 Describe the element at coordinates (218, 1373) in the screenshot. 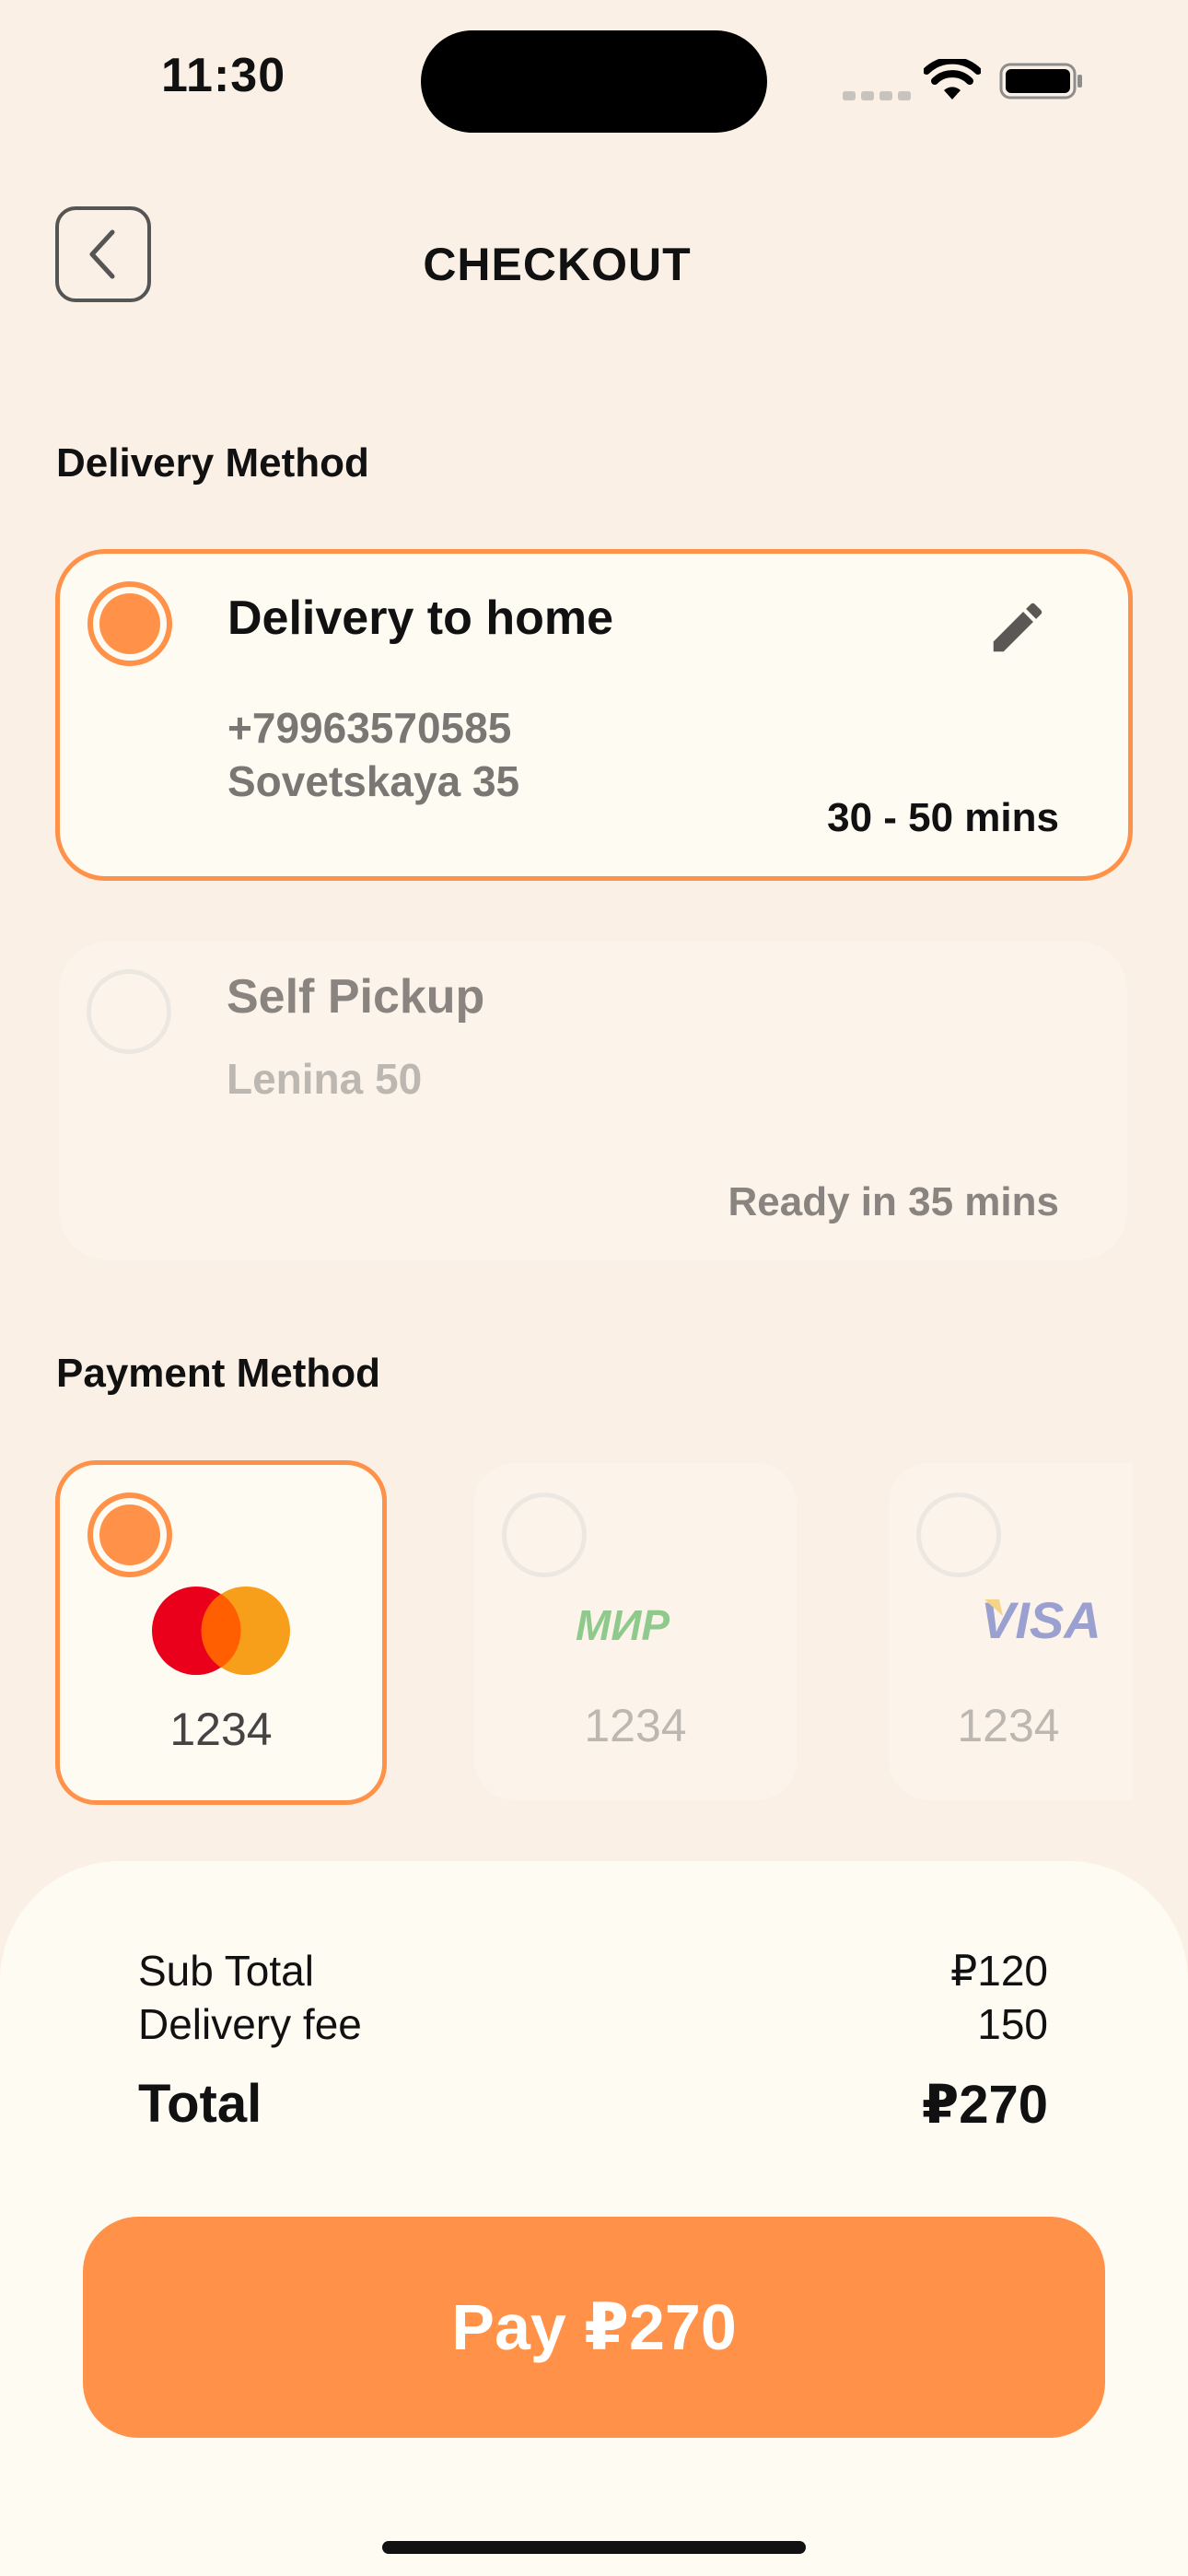

I see `payment-method-heading: Payment Method` at that location.